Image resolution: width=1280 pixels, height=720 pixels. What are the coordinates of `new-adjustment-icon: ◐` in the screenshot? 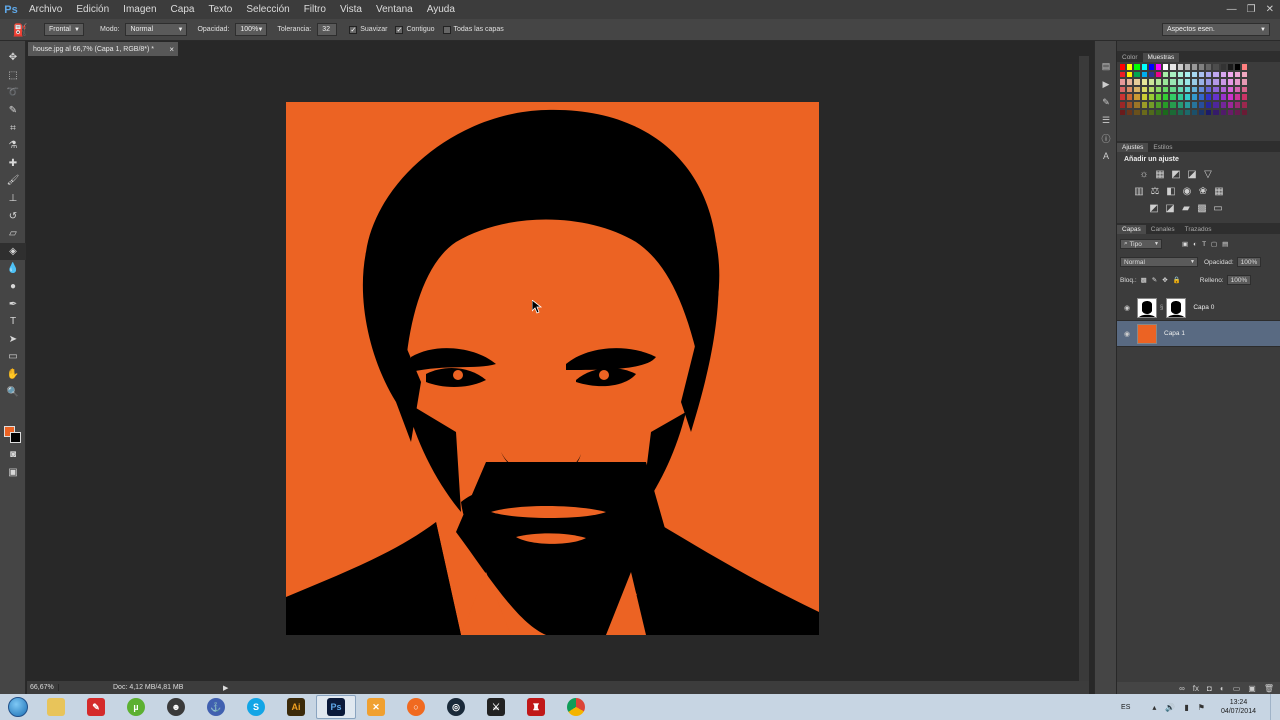 It's located at (1222, 688).